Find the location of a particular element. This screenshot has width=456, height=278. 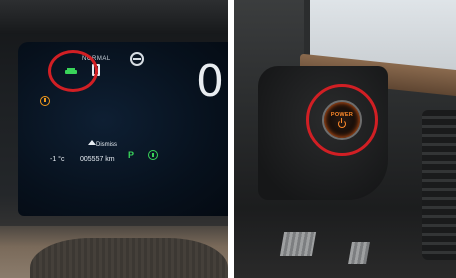

home-icon is located at coordinates (92, 142).